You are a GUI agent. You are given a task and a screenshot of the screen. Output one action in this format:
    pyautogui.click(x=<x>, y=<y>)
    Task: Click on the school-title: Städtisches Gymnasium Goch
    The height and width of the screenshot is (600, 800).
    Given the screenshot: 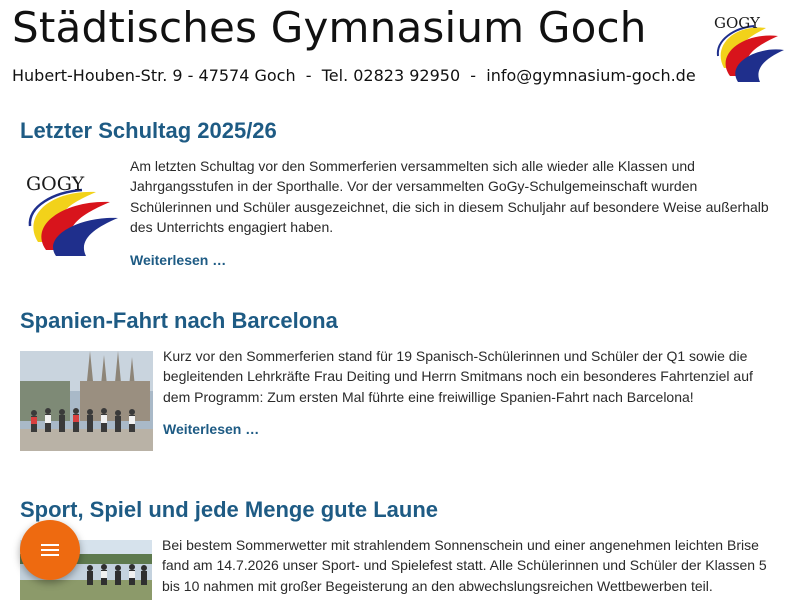 What is the action you would take?
    pyautogui.click(x=329, y=27)
    